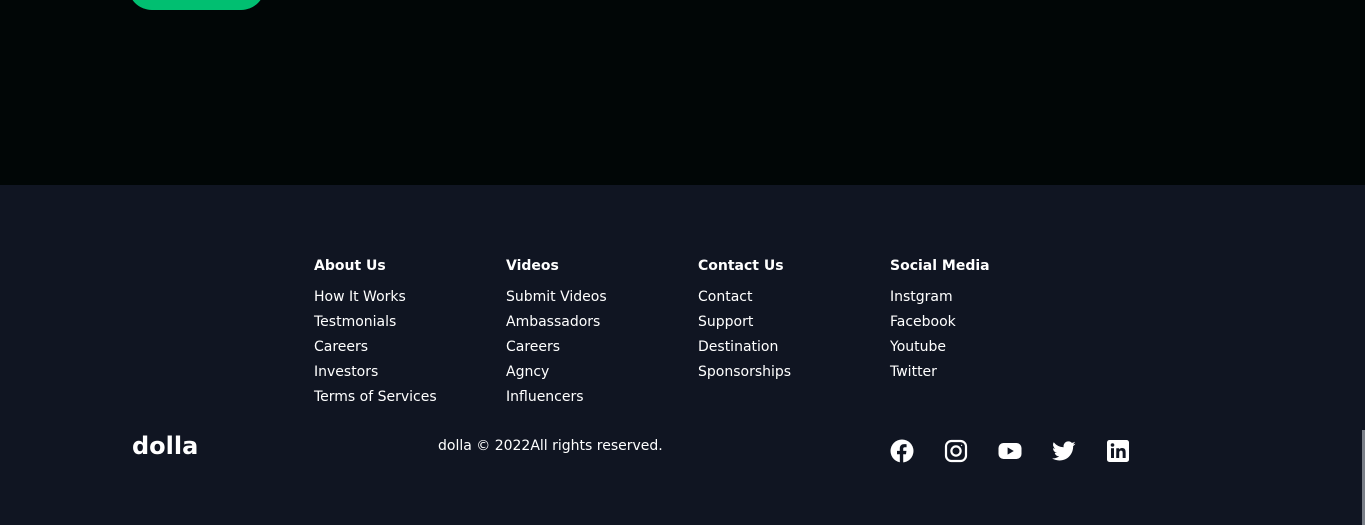  What do you see at coordinates (788, 347) in the screenshot?
I see `footer-link-destination: Destination` at bounding box center [788, 347].